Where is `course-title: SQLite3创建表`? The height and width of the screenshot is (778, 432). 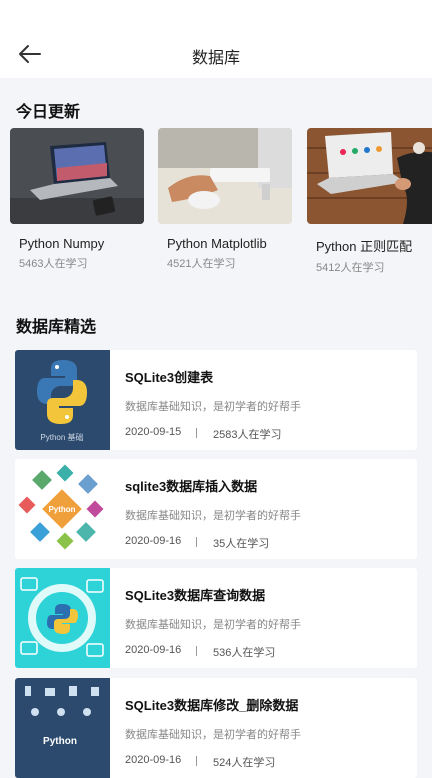 course-title: SQLite3创建表 is located at coordinates (169, 377).